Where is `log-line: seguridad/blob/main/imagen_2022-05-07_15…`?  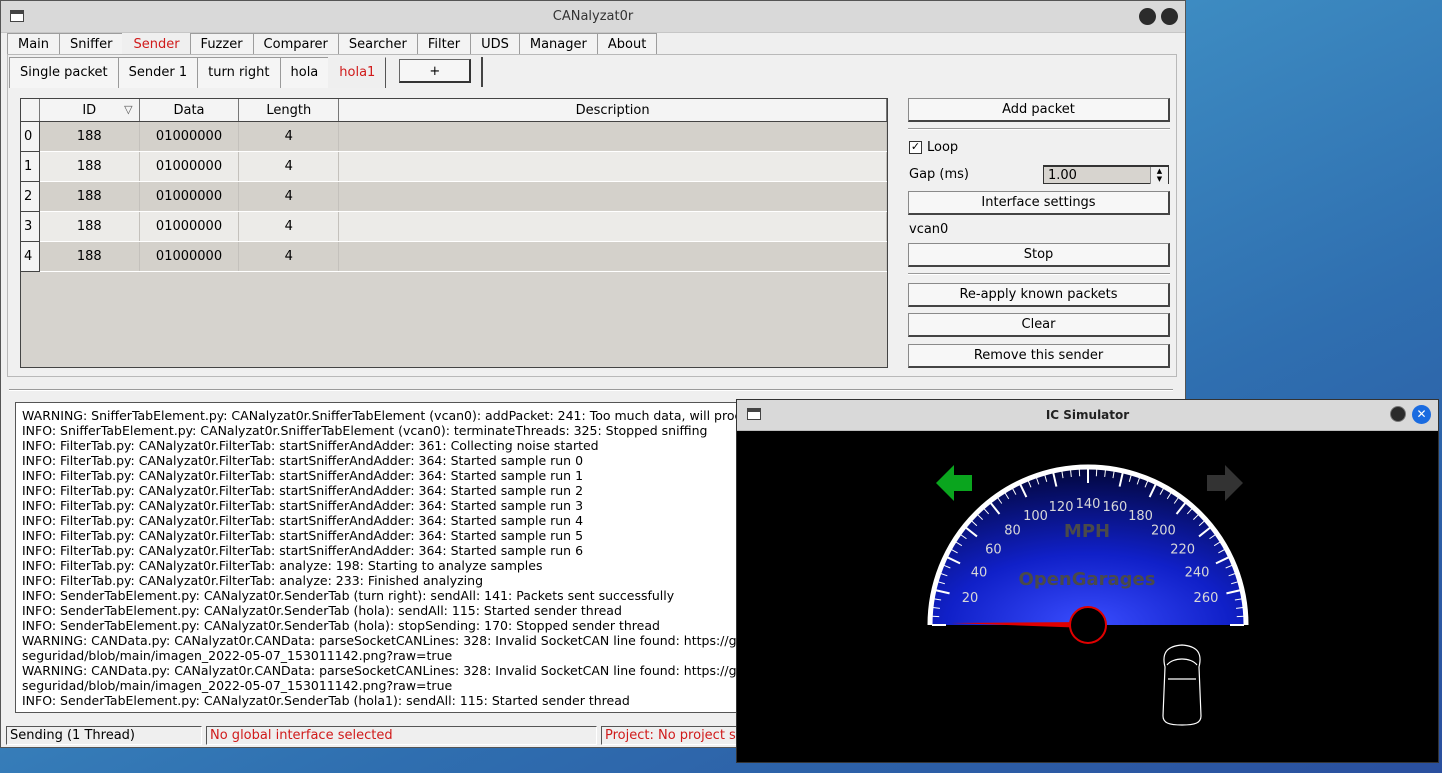
log-line: seguridad/blob/main/imagen_2022-05-07_15… is located at coordinates (237, 655).